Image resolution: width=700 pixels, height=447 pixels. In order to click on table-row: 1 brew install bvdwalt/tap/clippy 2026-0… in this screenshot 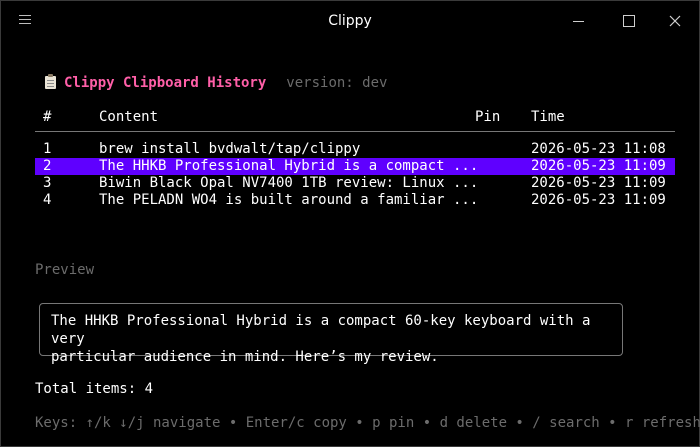, I will do `click(355, 149)`.